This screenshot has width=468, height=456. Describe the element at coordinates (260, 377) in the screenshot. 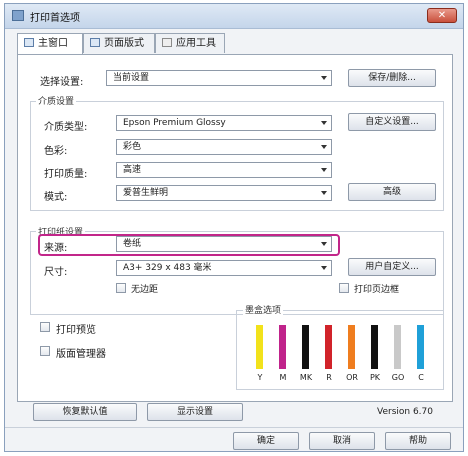

I see `ink-label-y: Y` at that location.